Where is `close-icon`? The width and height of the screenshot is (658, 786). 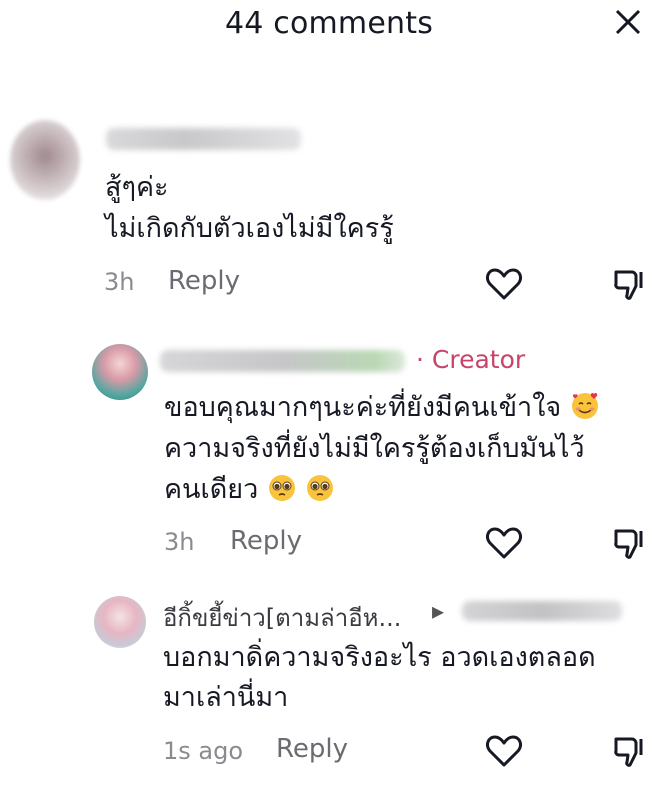 close-icon is located at coordinates (628, 22).